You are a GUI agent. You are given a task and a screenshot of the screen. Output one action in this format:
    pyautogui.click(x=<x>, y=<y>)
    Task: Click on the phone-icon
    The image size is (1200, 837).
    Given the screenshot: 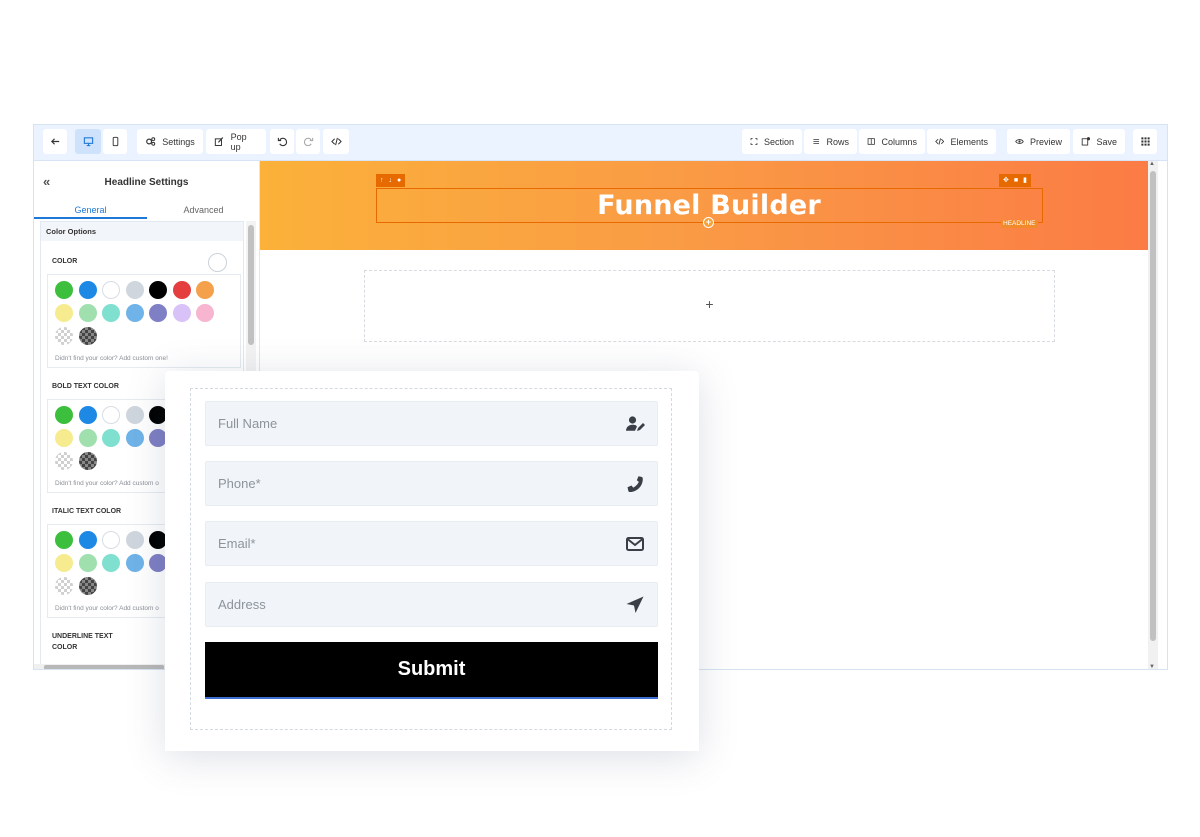 What is the action you would take?
    pyautogui.click(x=635, y=484)
    